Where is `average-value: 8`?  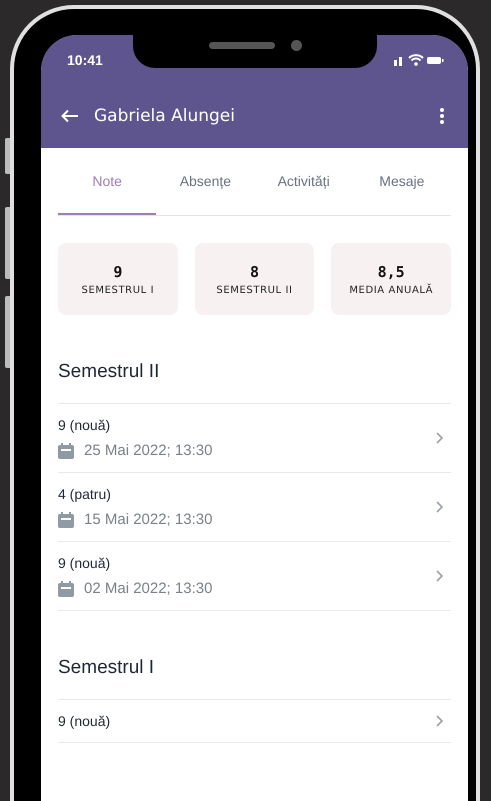
average-value: 8 is located at coordinates (255, 271).